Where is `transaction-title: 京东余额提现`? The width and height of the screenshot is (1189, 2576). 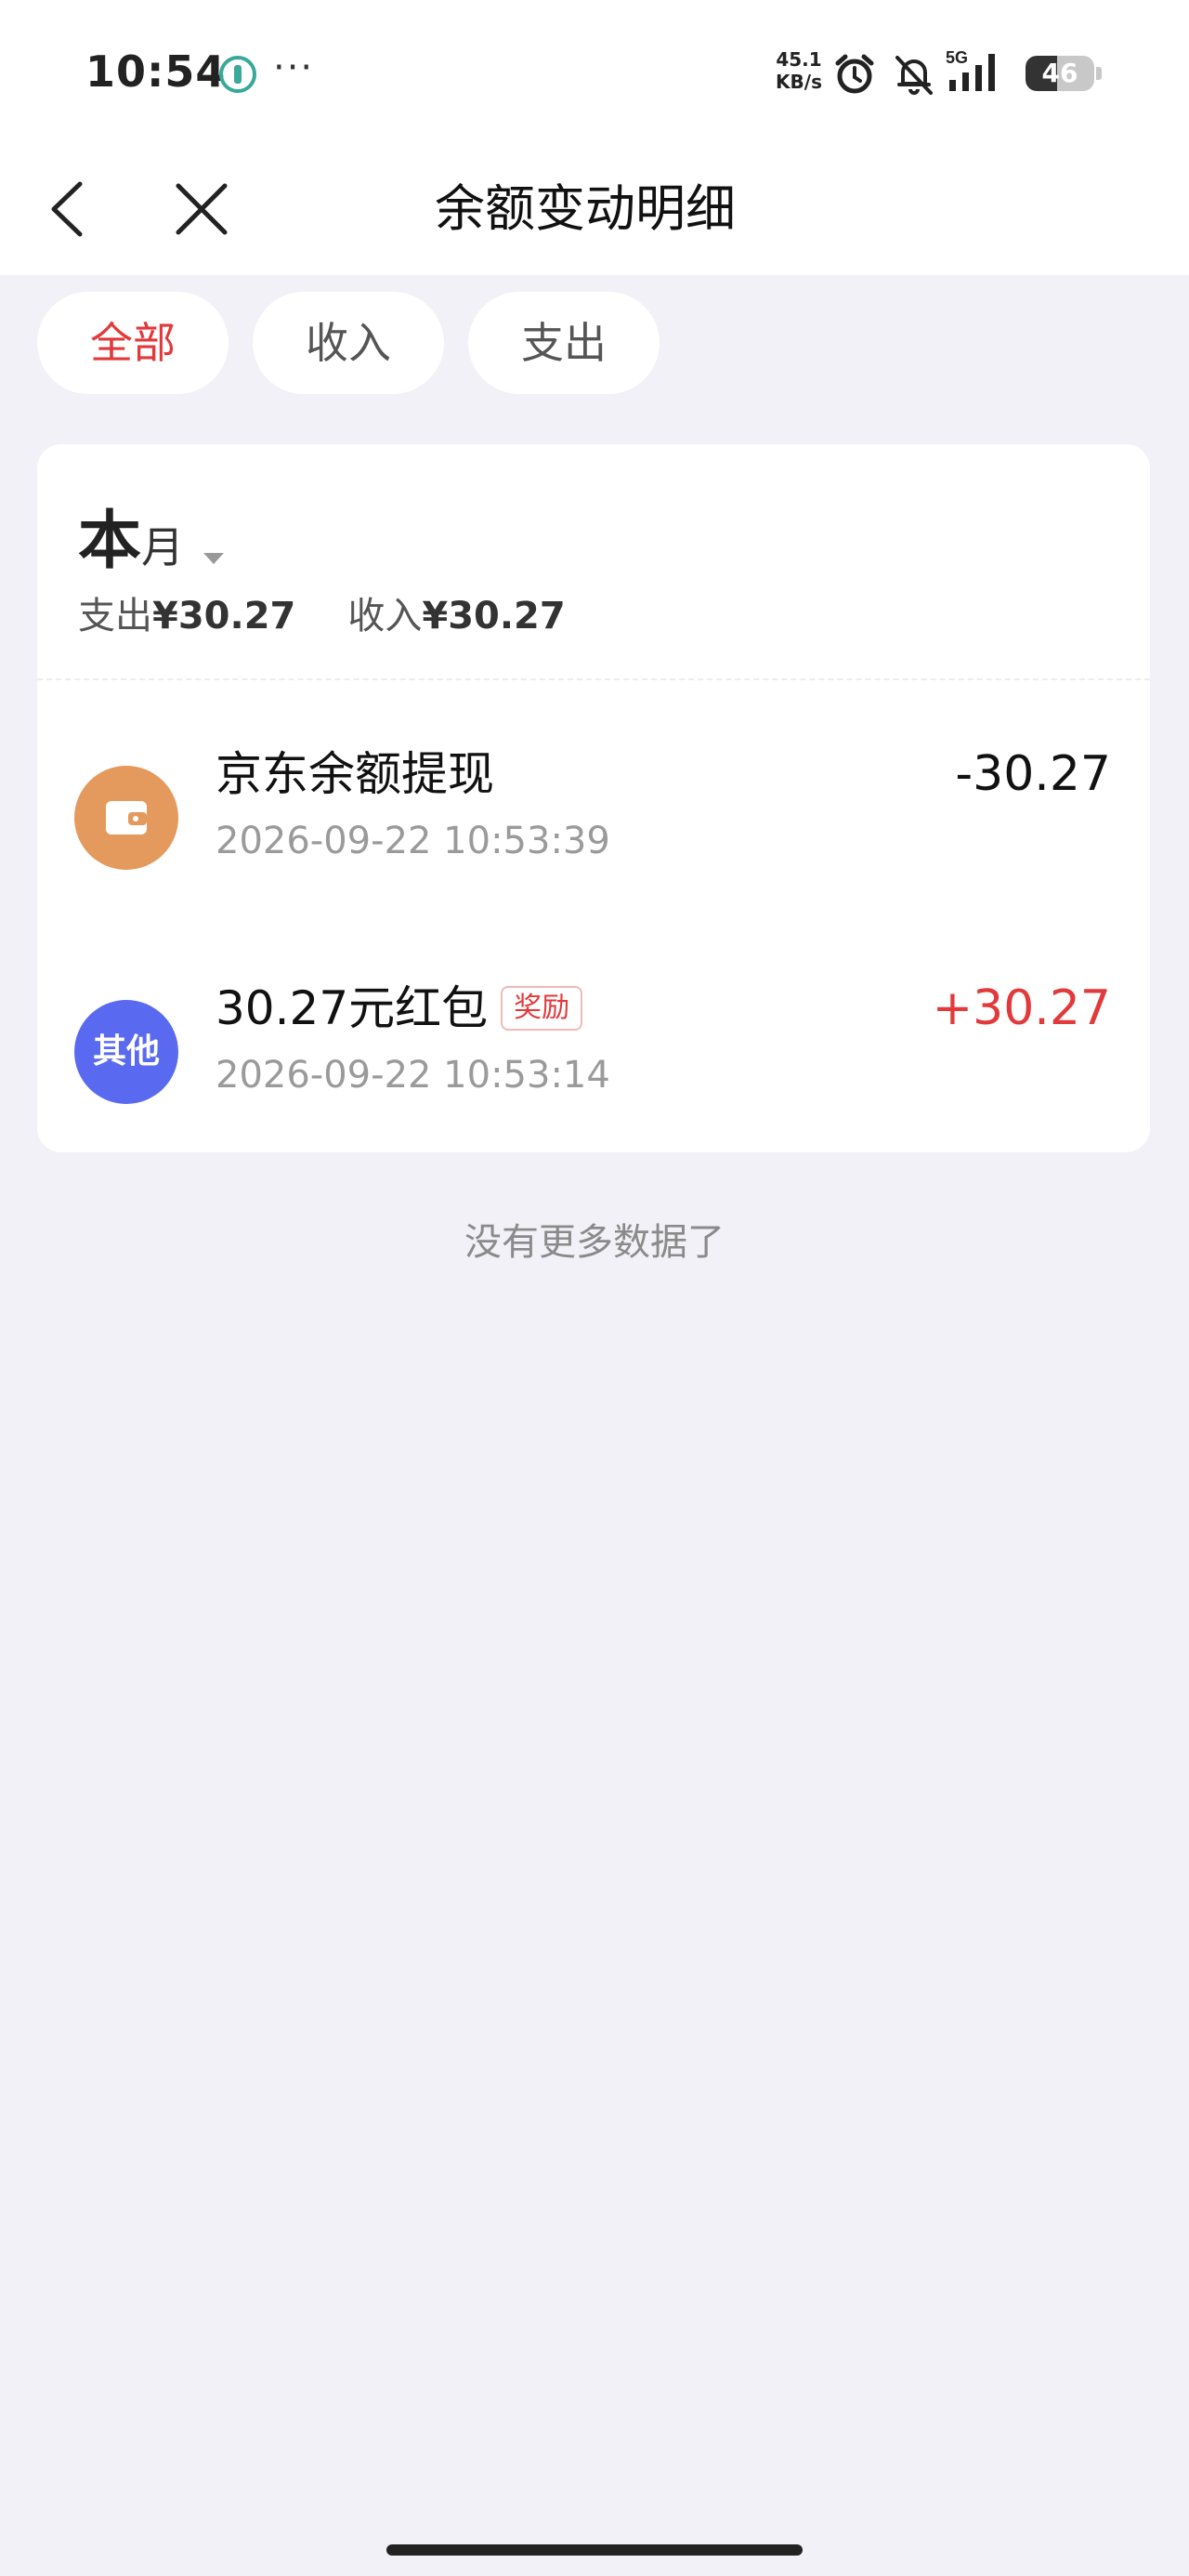
transaction-title: 京东余额提现 is located at coordinates (355, 774).